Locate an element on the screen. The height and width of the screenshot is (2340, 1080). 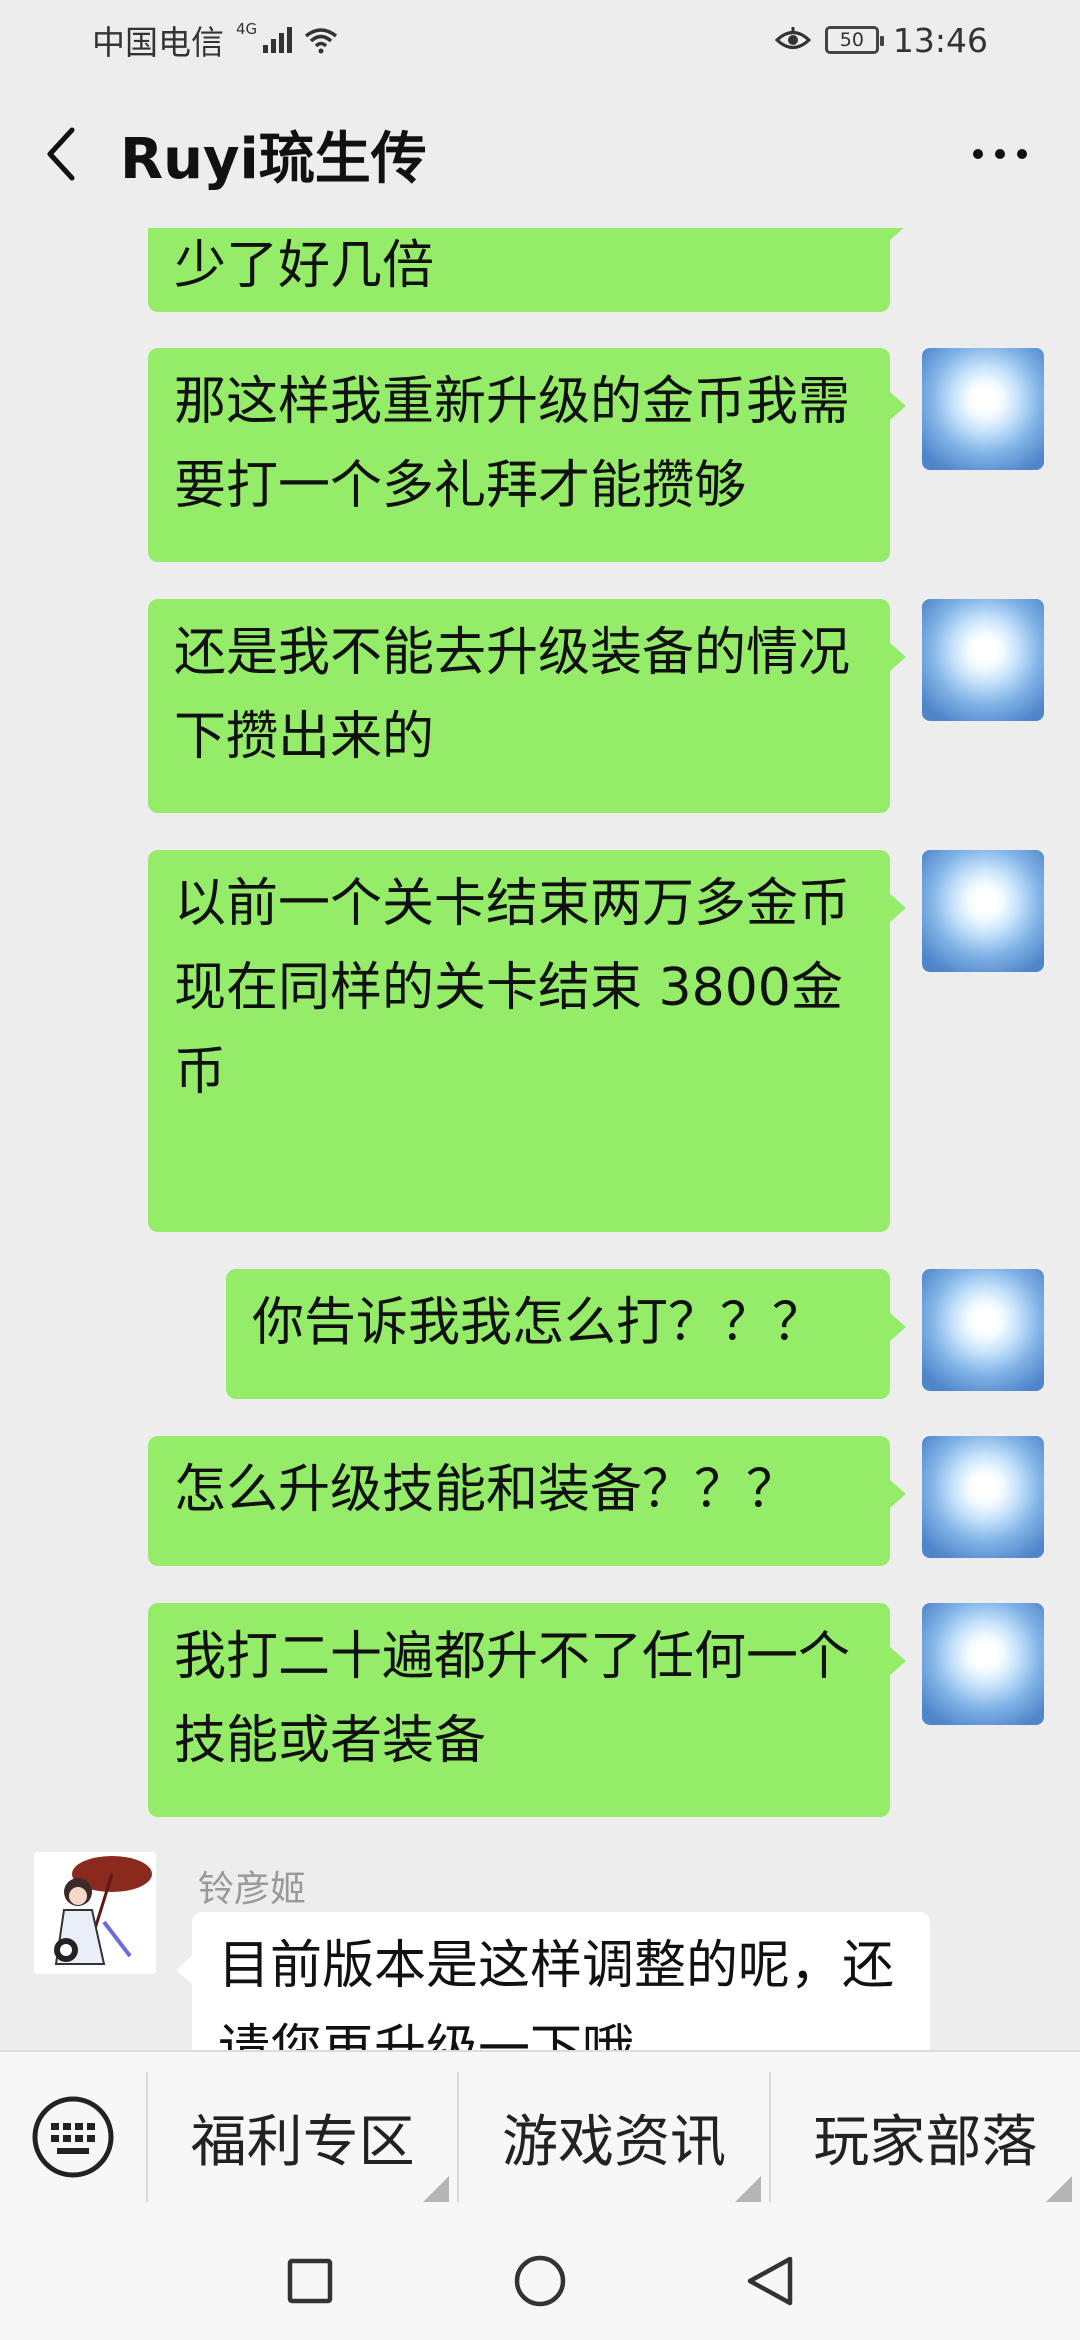
more-dots-icon is located at coordinates (1000, 154).